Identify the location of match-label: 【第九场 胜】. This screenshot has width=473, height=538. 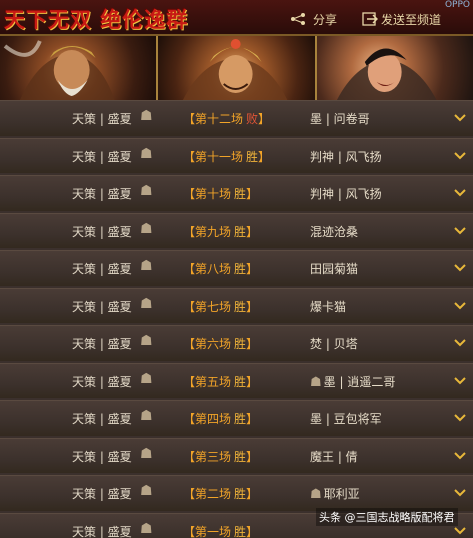
(239, 231).